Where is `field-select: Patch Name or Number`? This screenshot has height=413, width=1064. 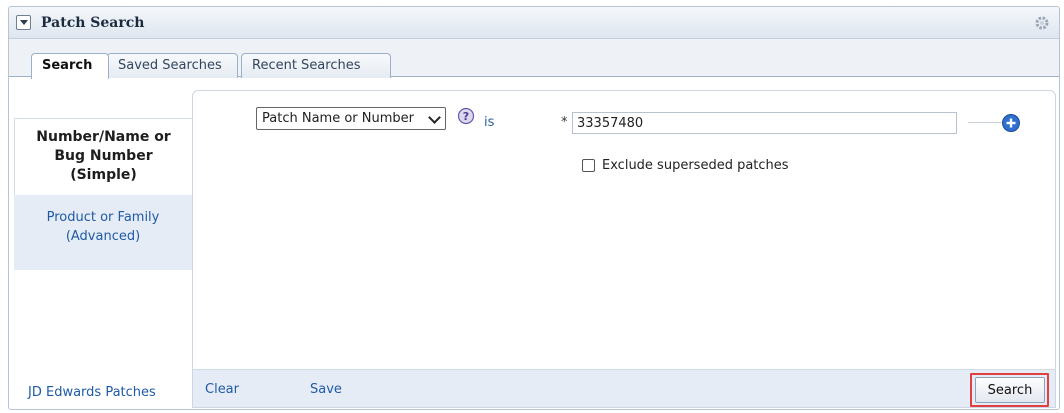 field-select: Patch Name or Number is located at coordinates (351, 118).